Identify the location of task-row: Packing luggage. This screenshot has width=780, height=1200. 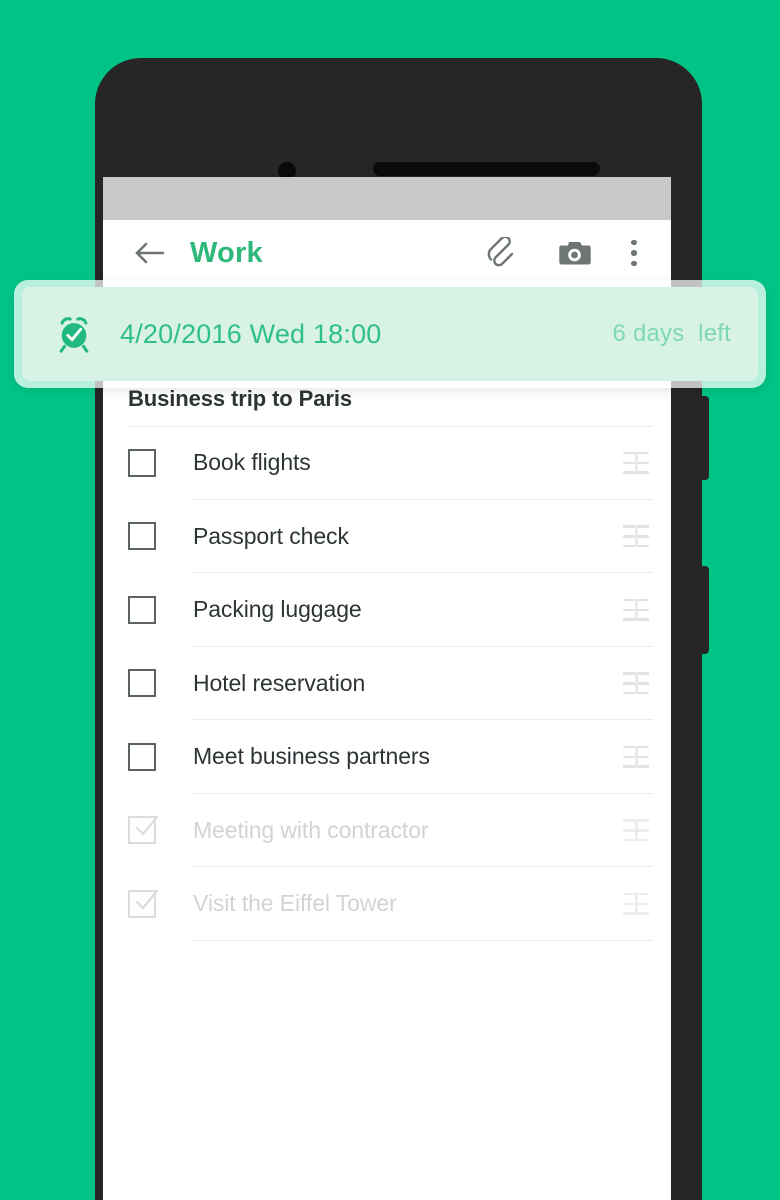
(387, 610).